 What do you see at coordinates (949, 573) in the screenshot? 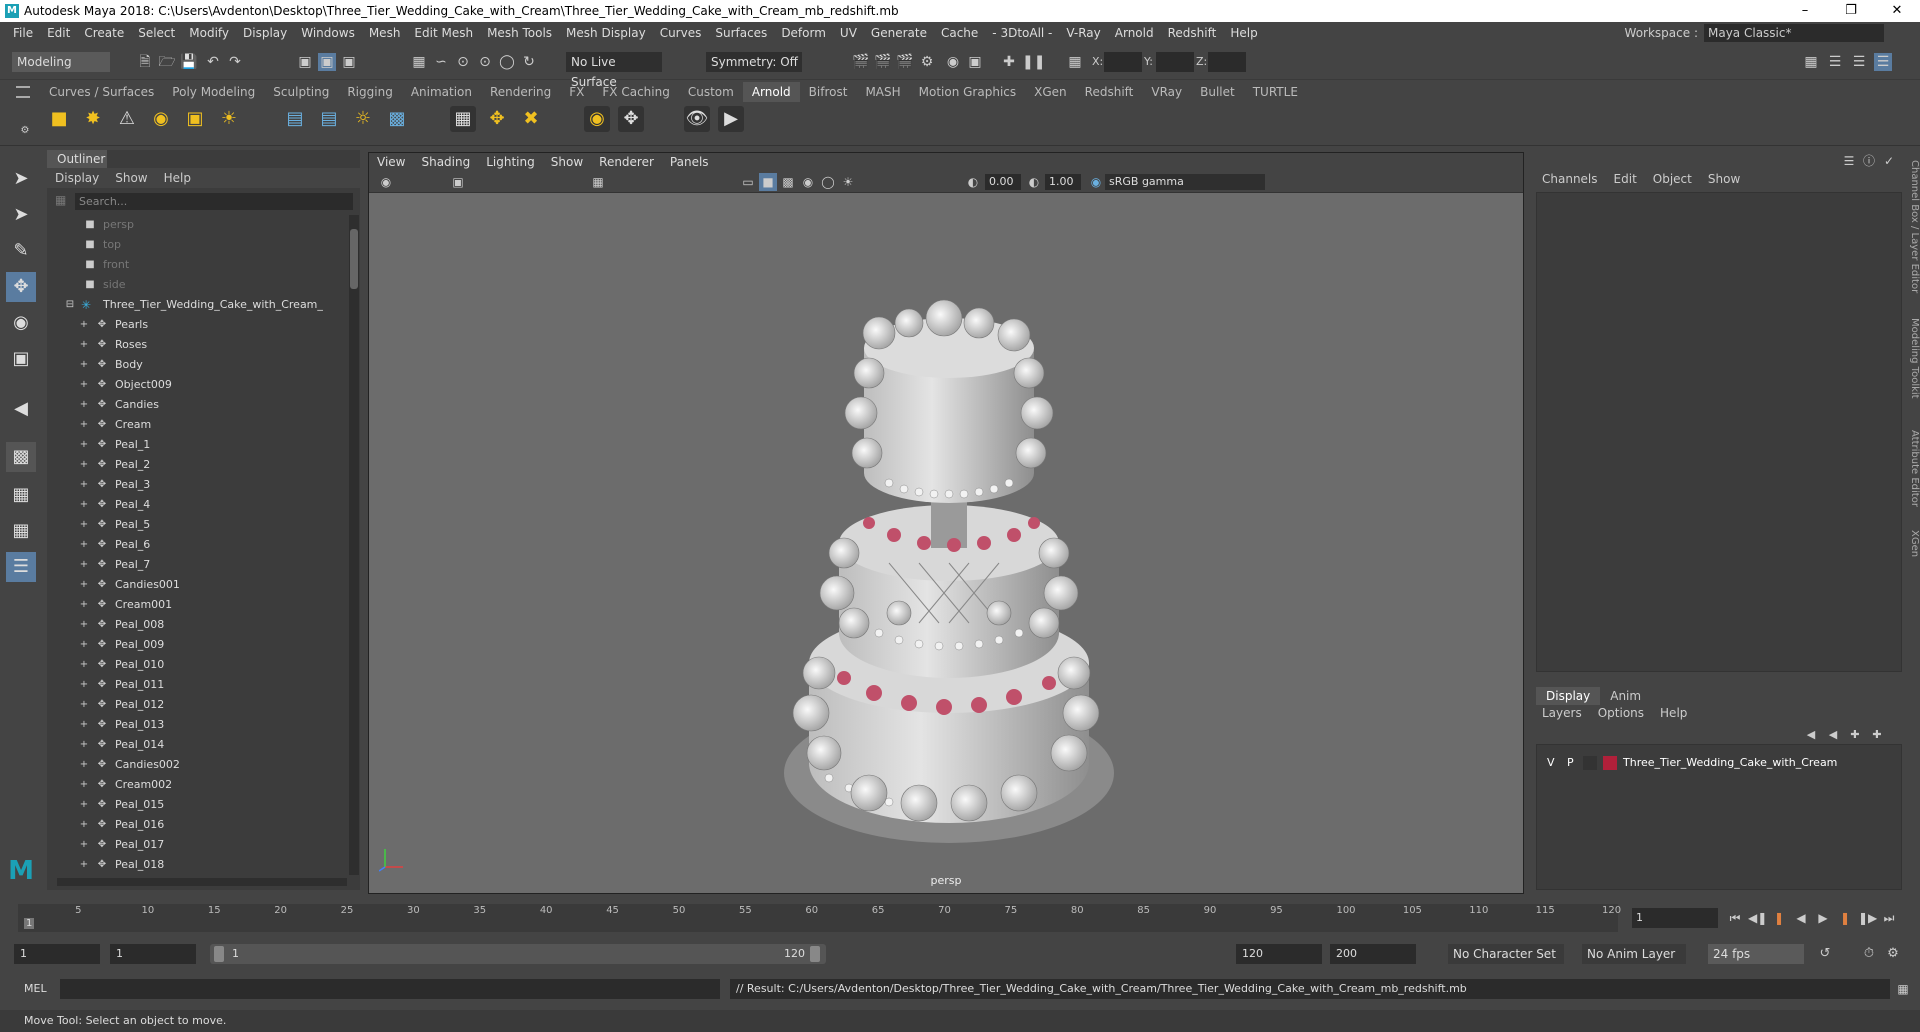
I see `wedding-cake-model` at bounding box center [949, 573].